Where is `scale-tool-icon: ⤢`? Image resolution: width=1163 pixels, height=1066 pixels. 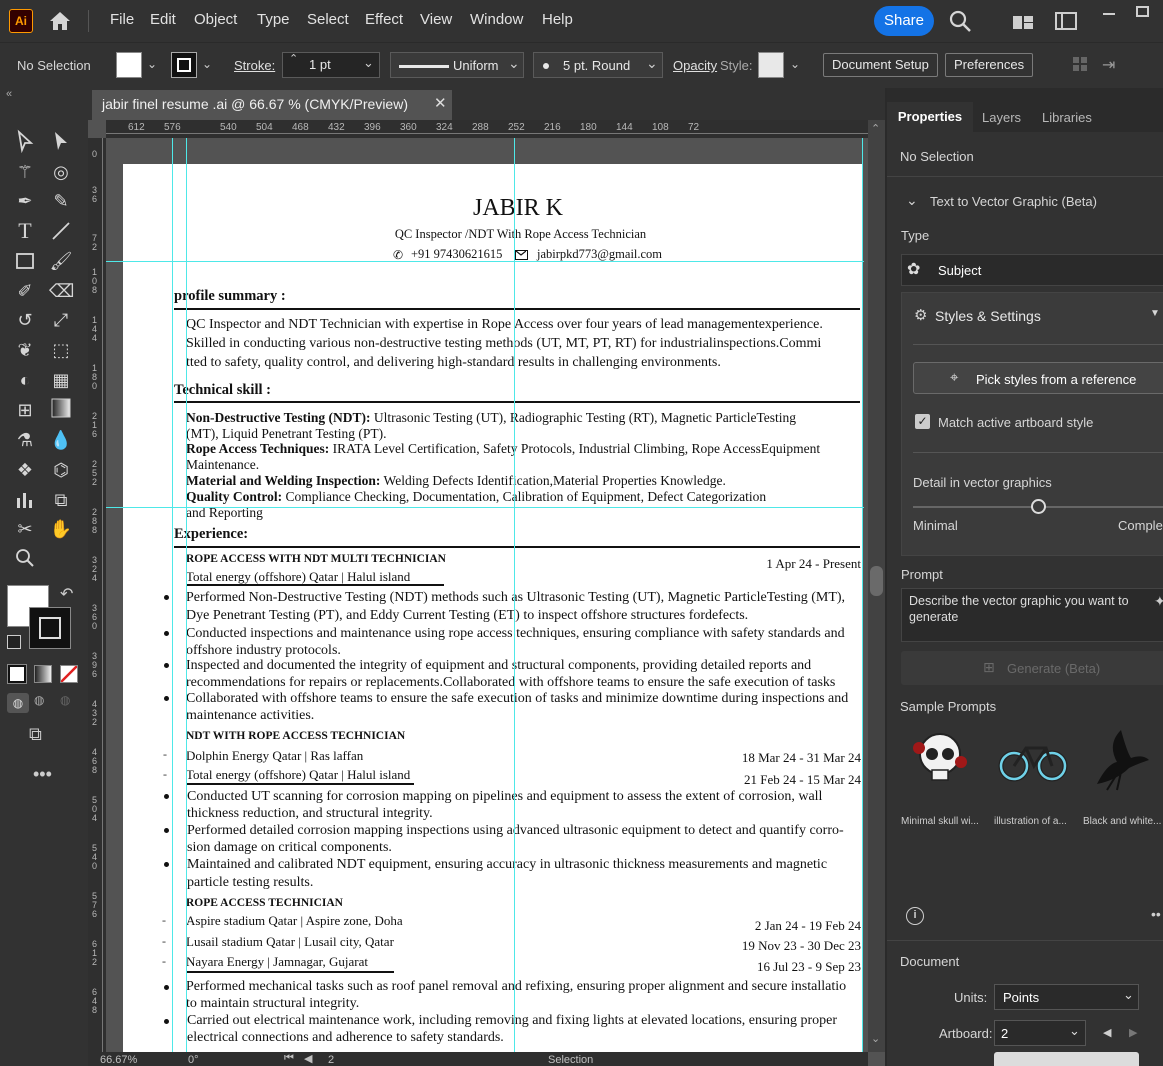 scale-tool-icon: ⤢ is located at coordinates (61, 320).